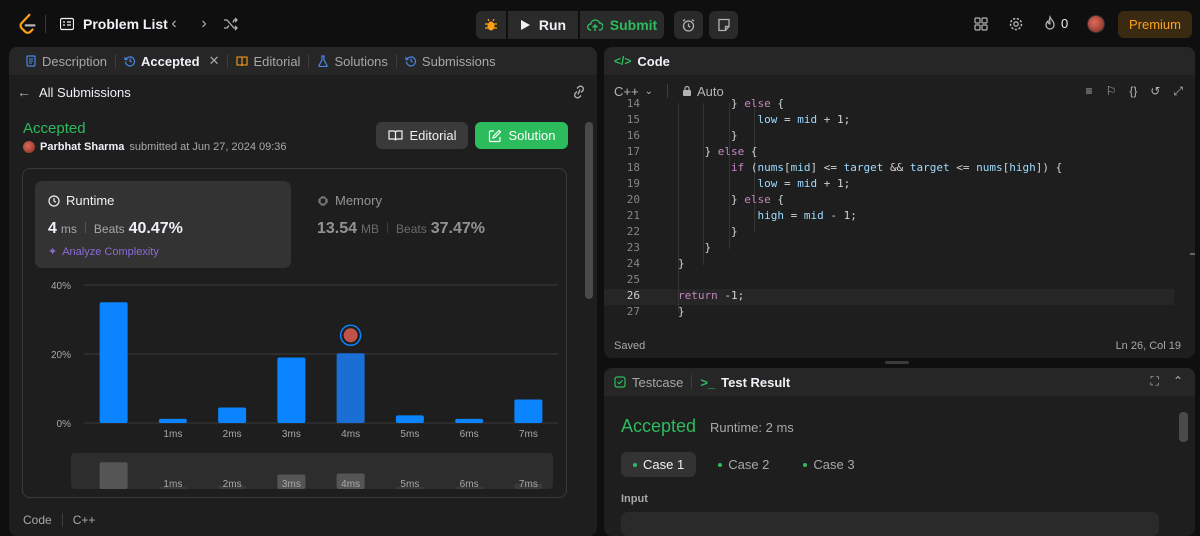  Describe the element at coordinates (648, 91) in the screenshot. I see `chevron-down-icon: ⌄` at that location.